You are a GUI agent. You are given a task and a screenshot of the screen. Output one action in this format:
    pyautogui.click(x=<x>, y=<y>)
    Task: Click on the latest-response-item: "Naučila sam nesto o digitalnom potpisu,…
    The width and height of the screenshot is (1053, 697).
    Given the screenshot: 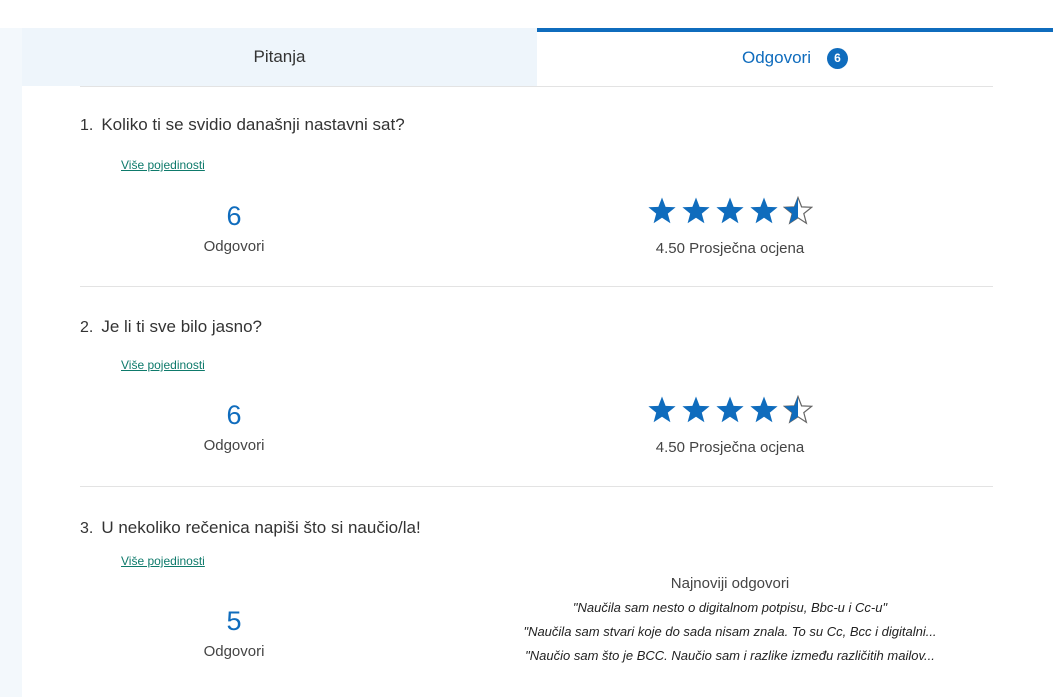 What is the action you would take?
    pyautogui.click(x=730, y=608)
    